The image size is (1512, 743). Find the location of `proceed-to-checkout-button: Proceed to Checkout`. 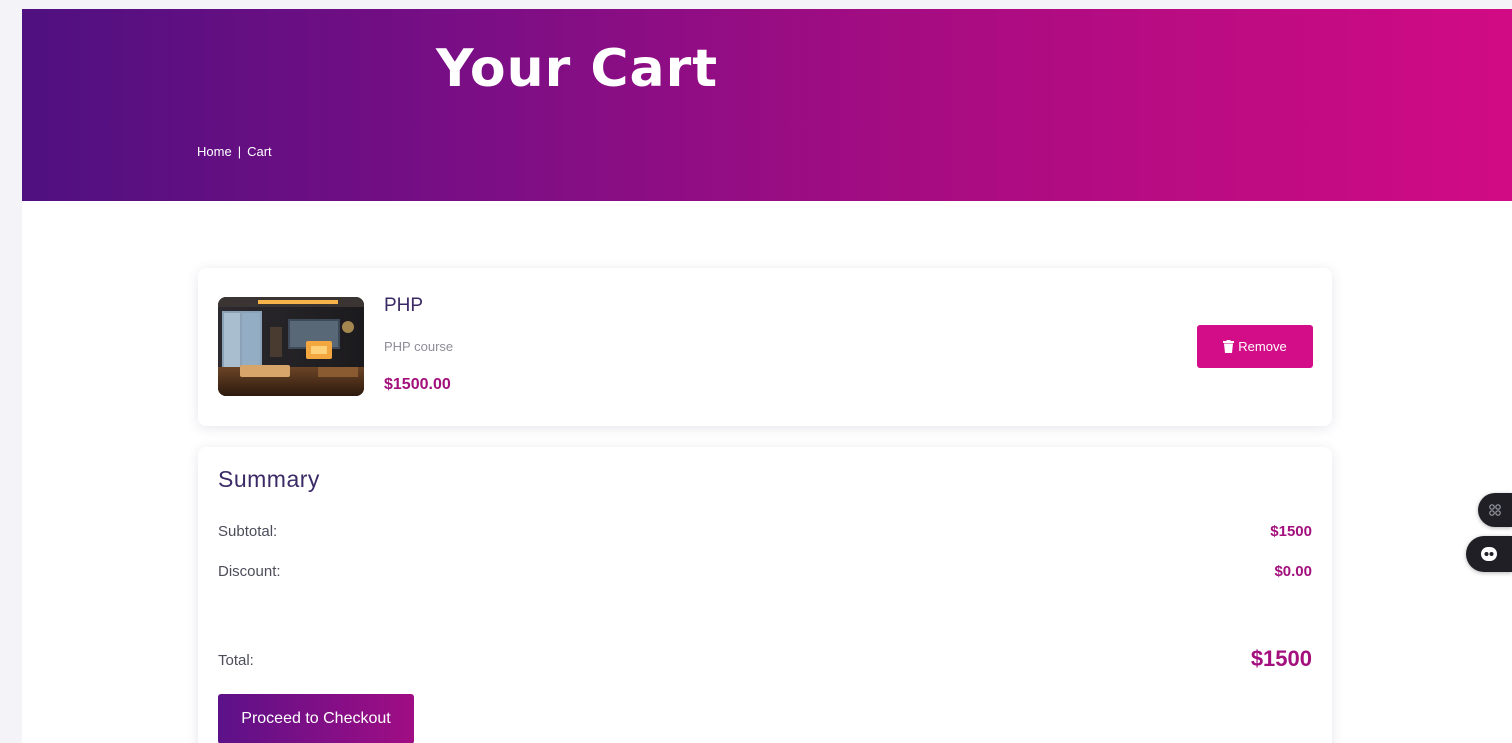

proceed-to-checkout-button: Proceed to Checkout is located at coordinates (316, 718).